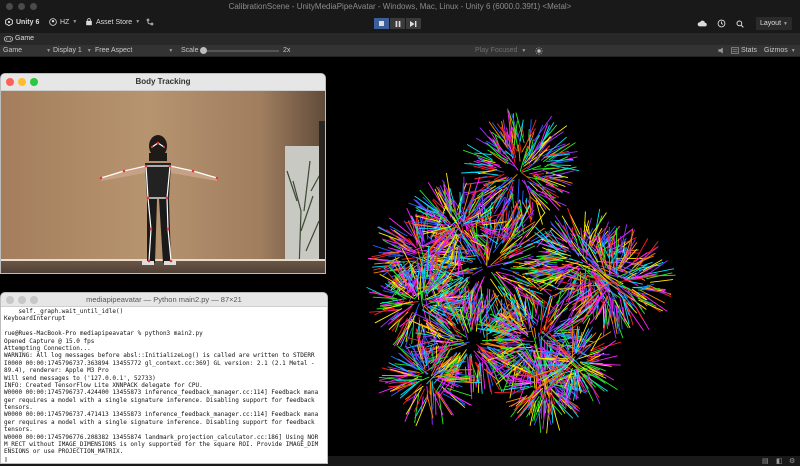  I want to click on unity-version-label: Unity 6, so click(28, 22).